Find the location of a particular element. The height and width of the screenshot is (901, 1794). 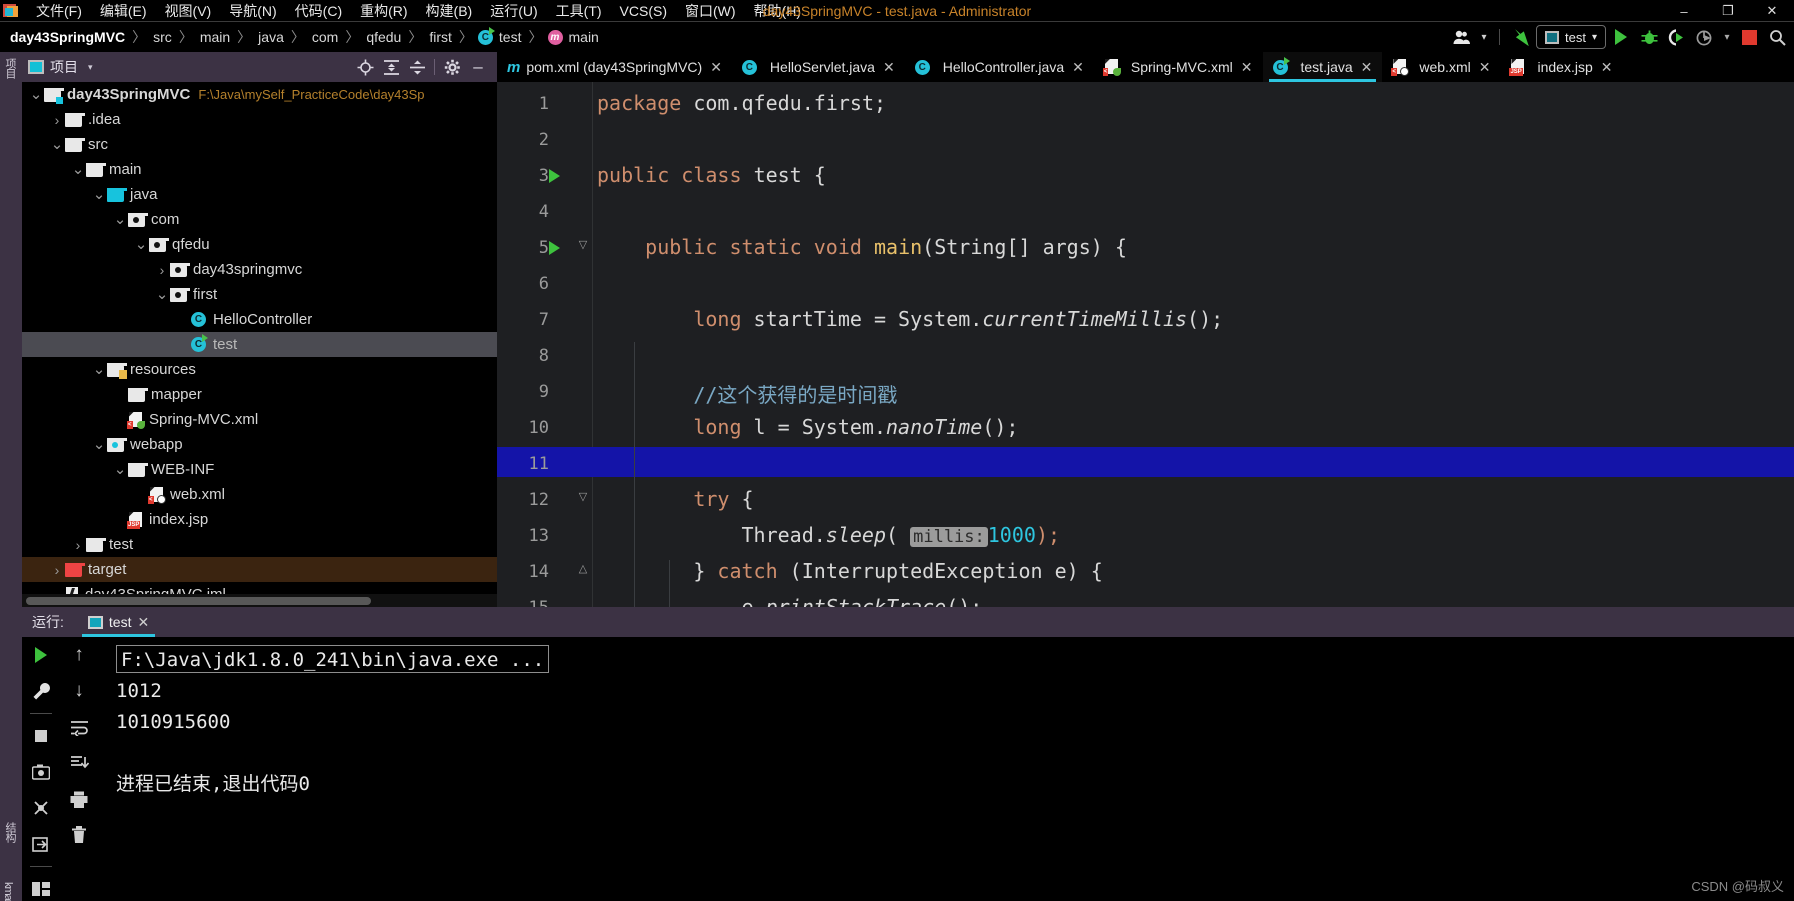

breadcrumb-main: main is located at coordinates (215, 37).